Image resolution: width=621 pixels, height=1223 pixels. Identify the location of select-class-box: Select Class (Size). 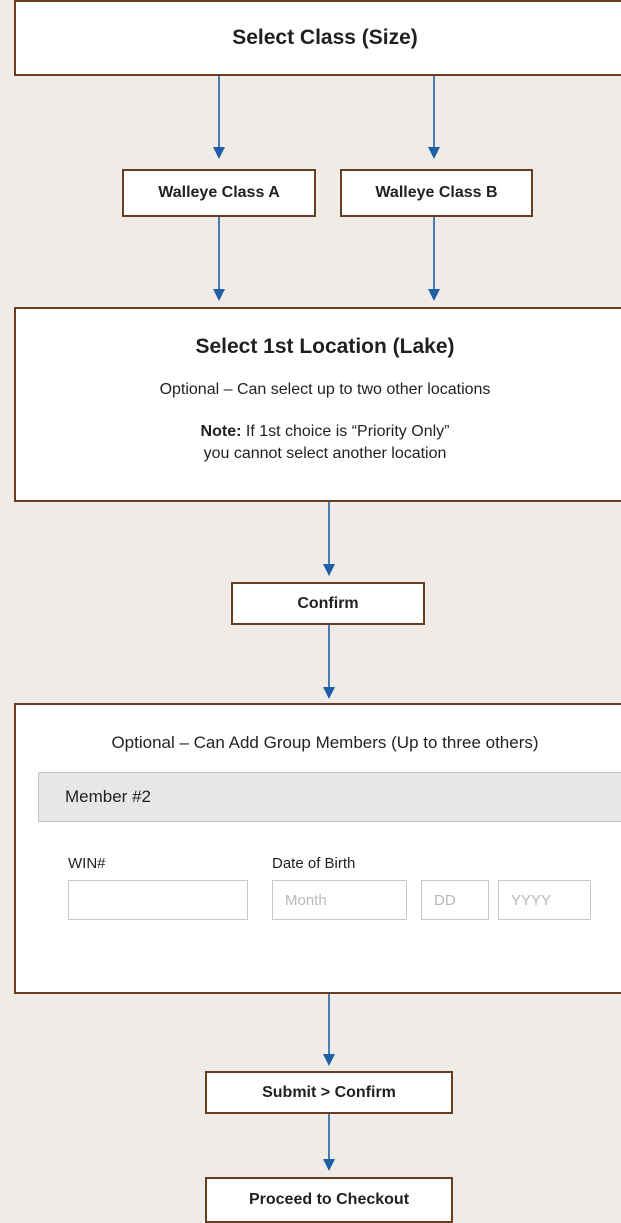
(317, 38).